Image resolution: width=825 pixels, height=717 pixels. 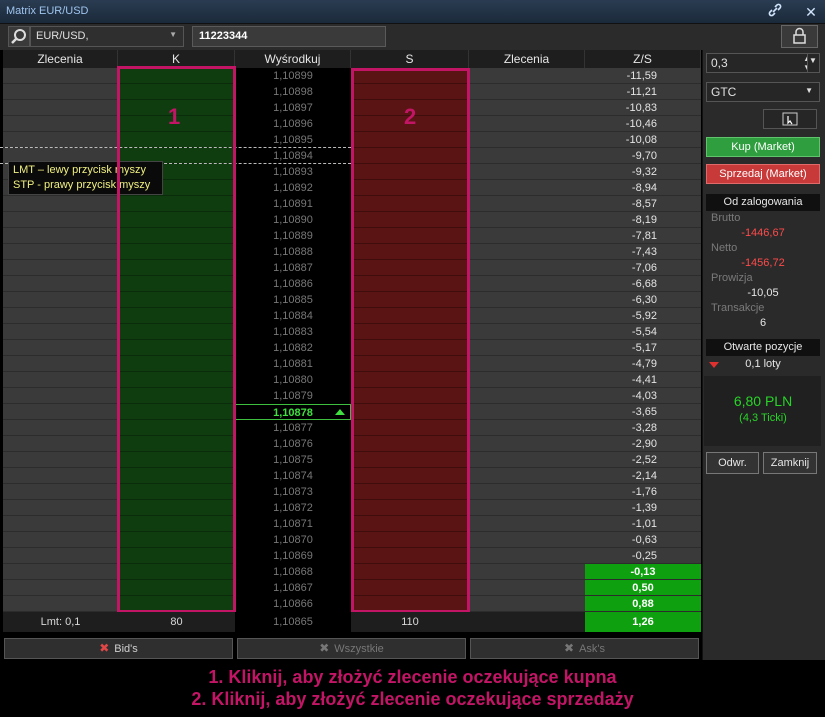 I want to click on close-icon: ✕, so click(x=811, y=12).